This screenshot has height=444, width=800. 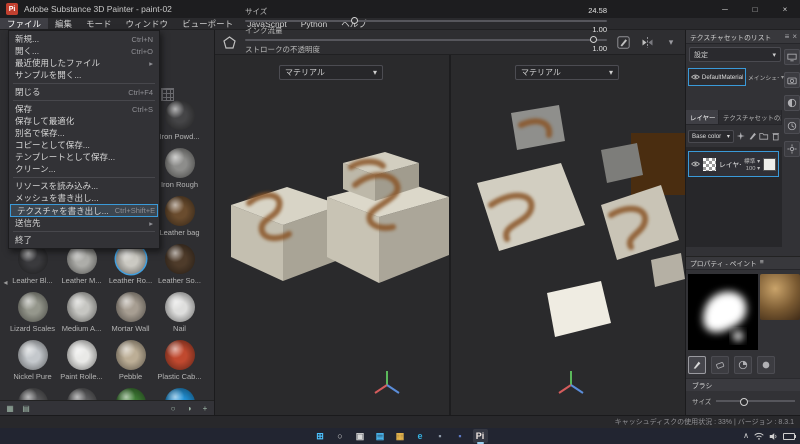 What do you see at coordinates (723, 312) in the screenshot?
I see `brush-alpha-preview` at bounding box center [723, 312].